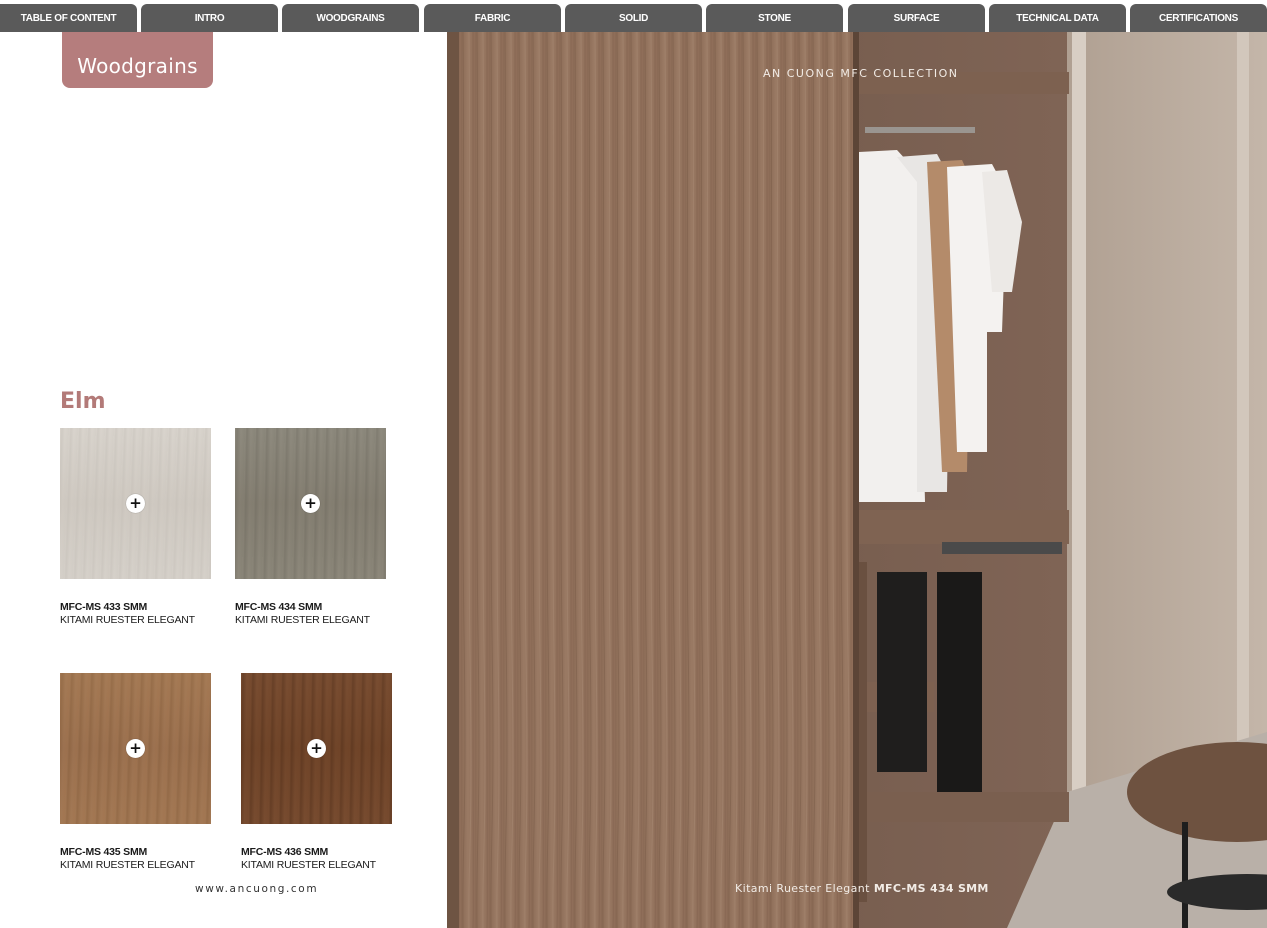 This screenshot has height=928, width=1267. What do you see at coordinates (492, 18) in the screenshot?
I see `tab-fabric: FABRIC` at bounding box center [492, 18].